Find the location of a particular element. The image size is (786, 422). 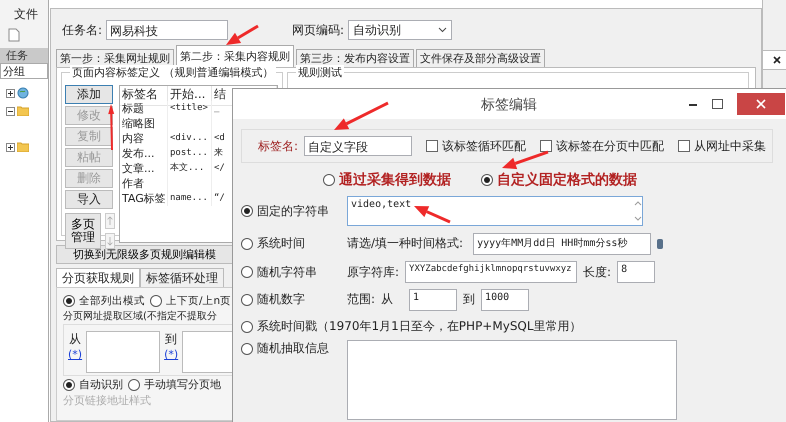

group-header: 分组 is located at coordinates (24, 71).